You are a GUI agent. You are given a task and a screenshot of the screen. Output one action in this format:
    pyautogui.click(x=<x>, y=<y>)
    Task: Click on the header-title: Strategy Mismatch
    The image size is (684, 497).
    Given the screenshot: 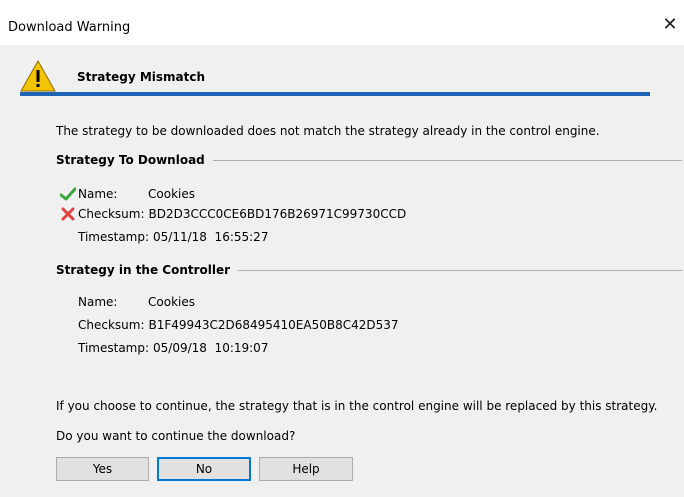 What is the action you would take?
    pyautogui.click(x=141, y=77)
    